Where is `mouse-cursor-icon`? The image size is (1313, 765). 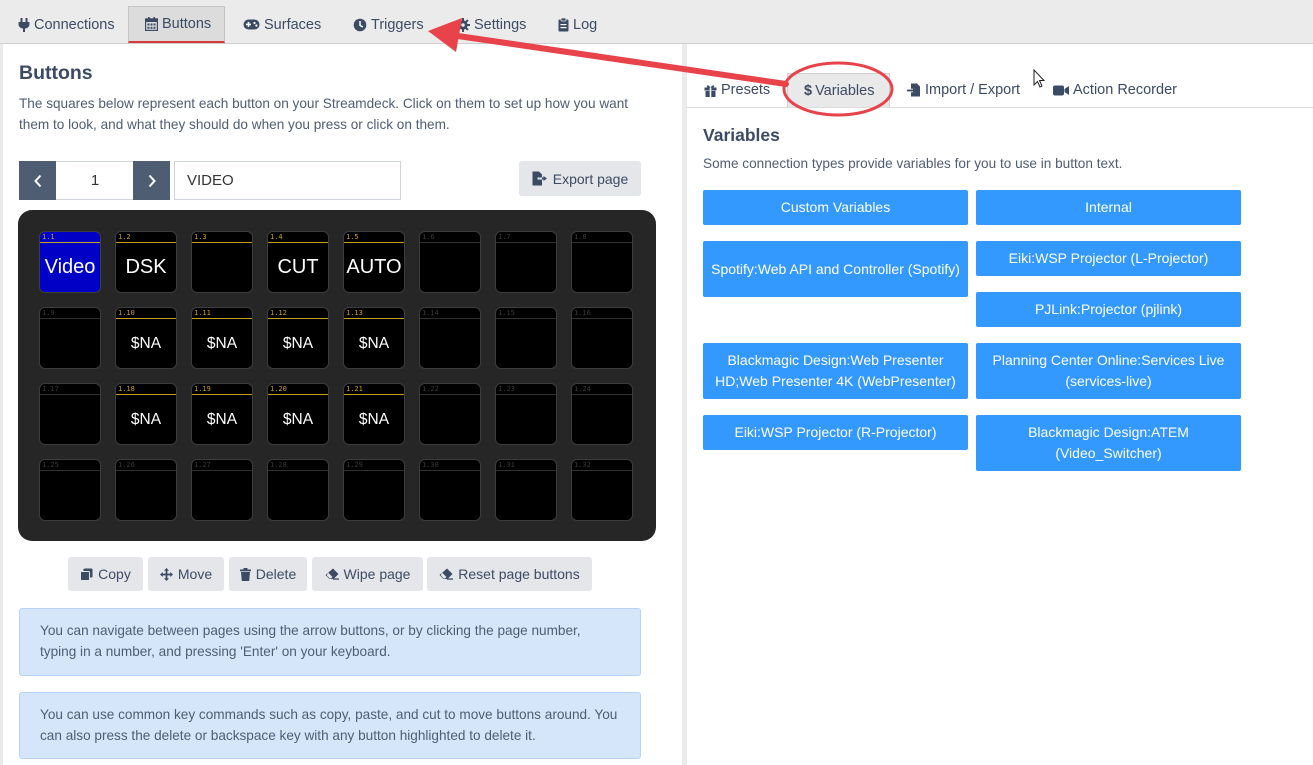
mouse-cursor-icon is located at coordinates (1039, 78).